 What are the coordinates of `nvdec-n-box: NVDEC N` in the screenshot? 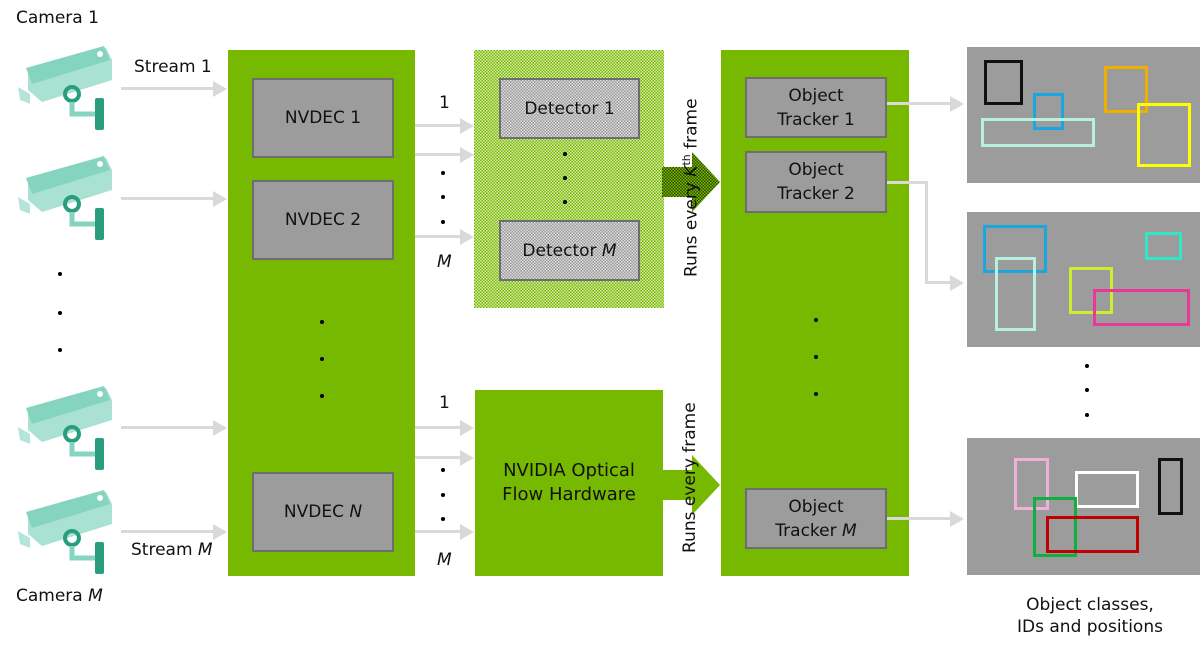 It's located at (323, 512).